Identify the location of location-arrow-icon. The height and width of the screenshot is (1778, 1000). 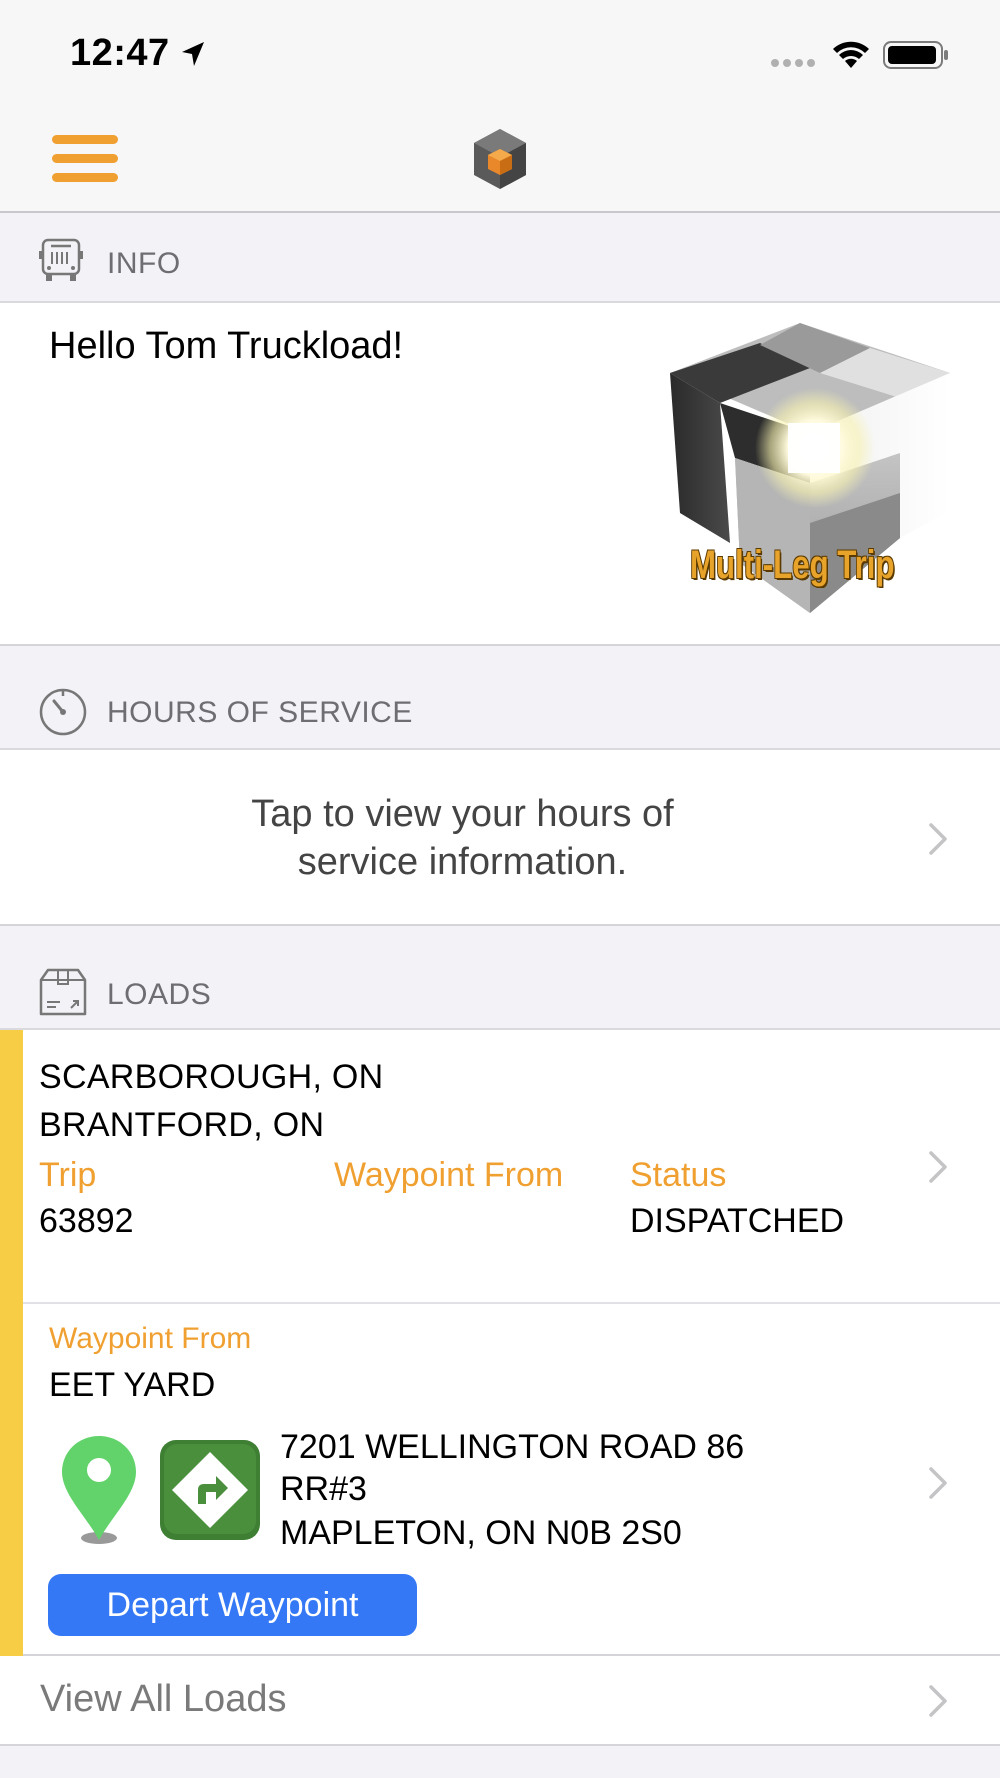
(193, 54).